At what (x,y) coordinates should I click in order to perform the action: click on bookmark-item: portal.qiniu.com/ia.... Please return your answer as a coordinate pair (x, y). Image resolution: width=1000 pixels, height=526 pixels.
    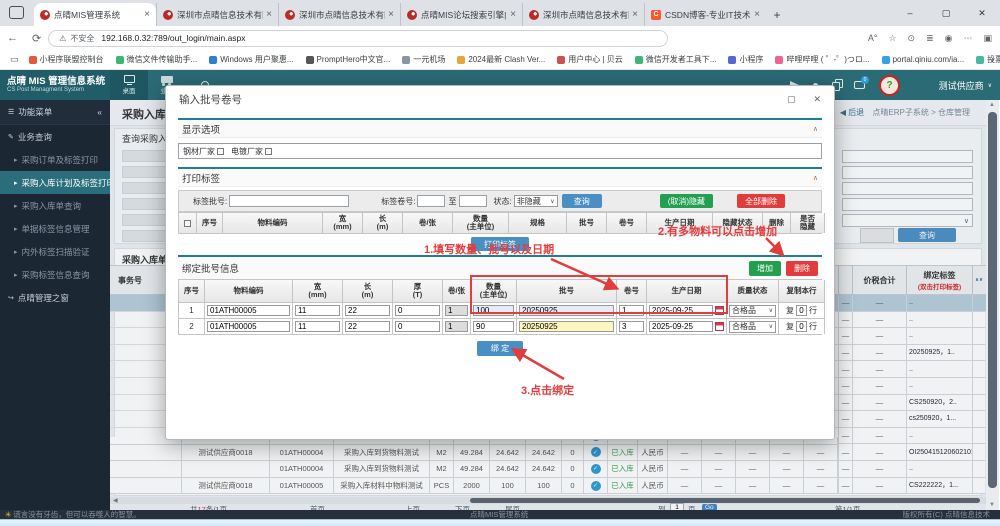
    Looking at the image, I should click on (922, 59).